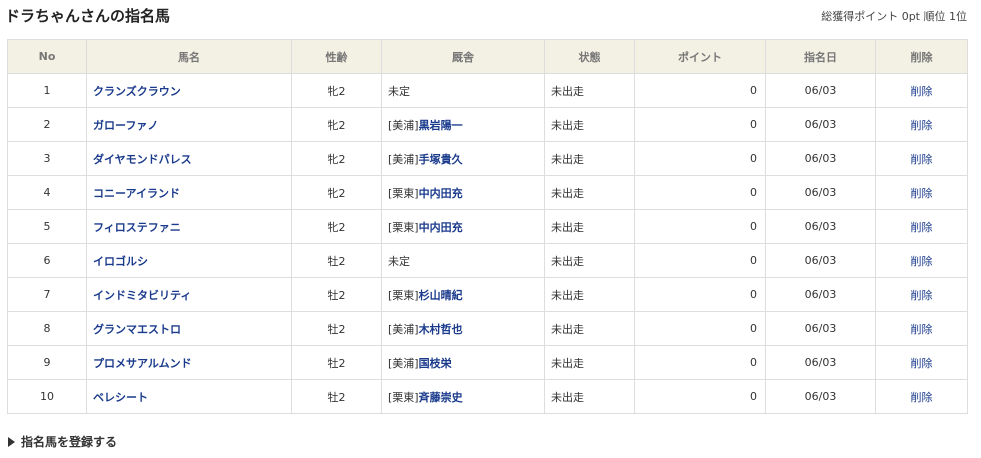  What do you see at coordinates (142, 159) in the screenshot?
I see `horse-name-link: ダイヤモンドパレス` at bounding box center [142, 159].